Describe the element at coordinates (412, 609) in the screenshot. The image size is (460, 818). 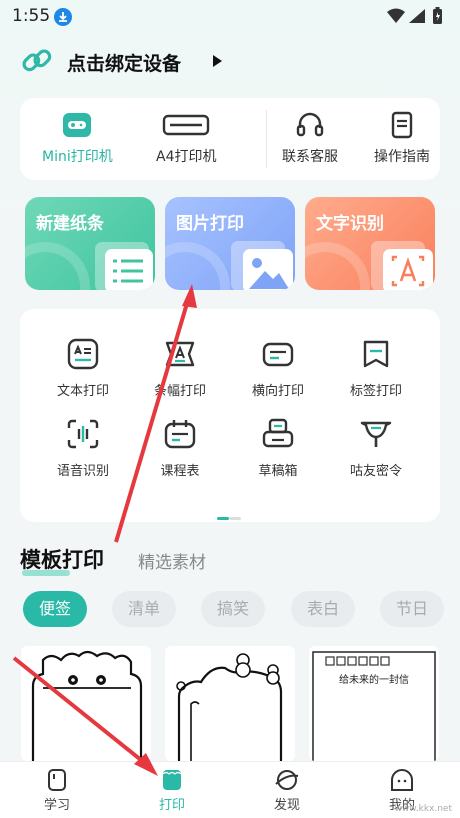
I see `chip-holiday: 节日` at that location.